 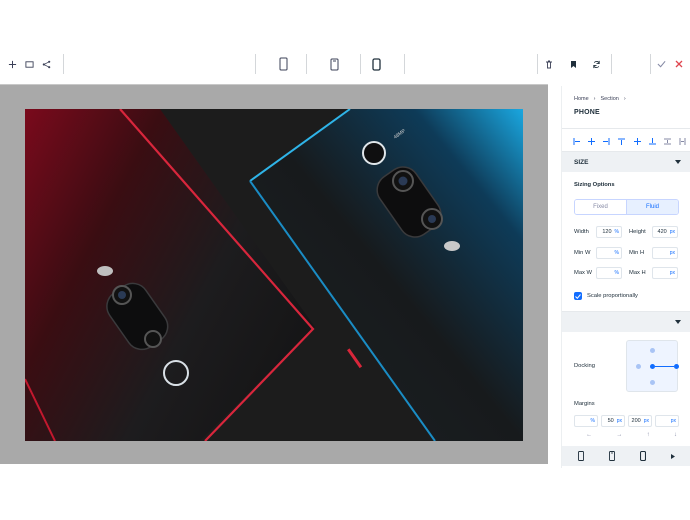 What do you see at coordinates (672, 273) in the screenshot?
I see `max-h-unit: px` at bounding box center [672, 273].